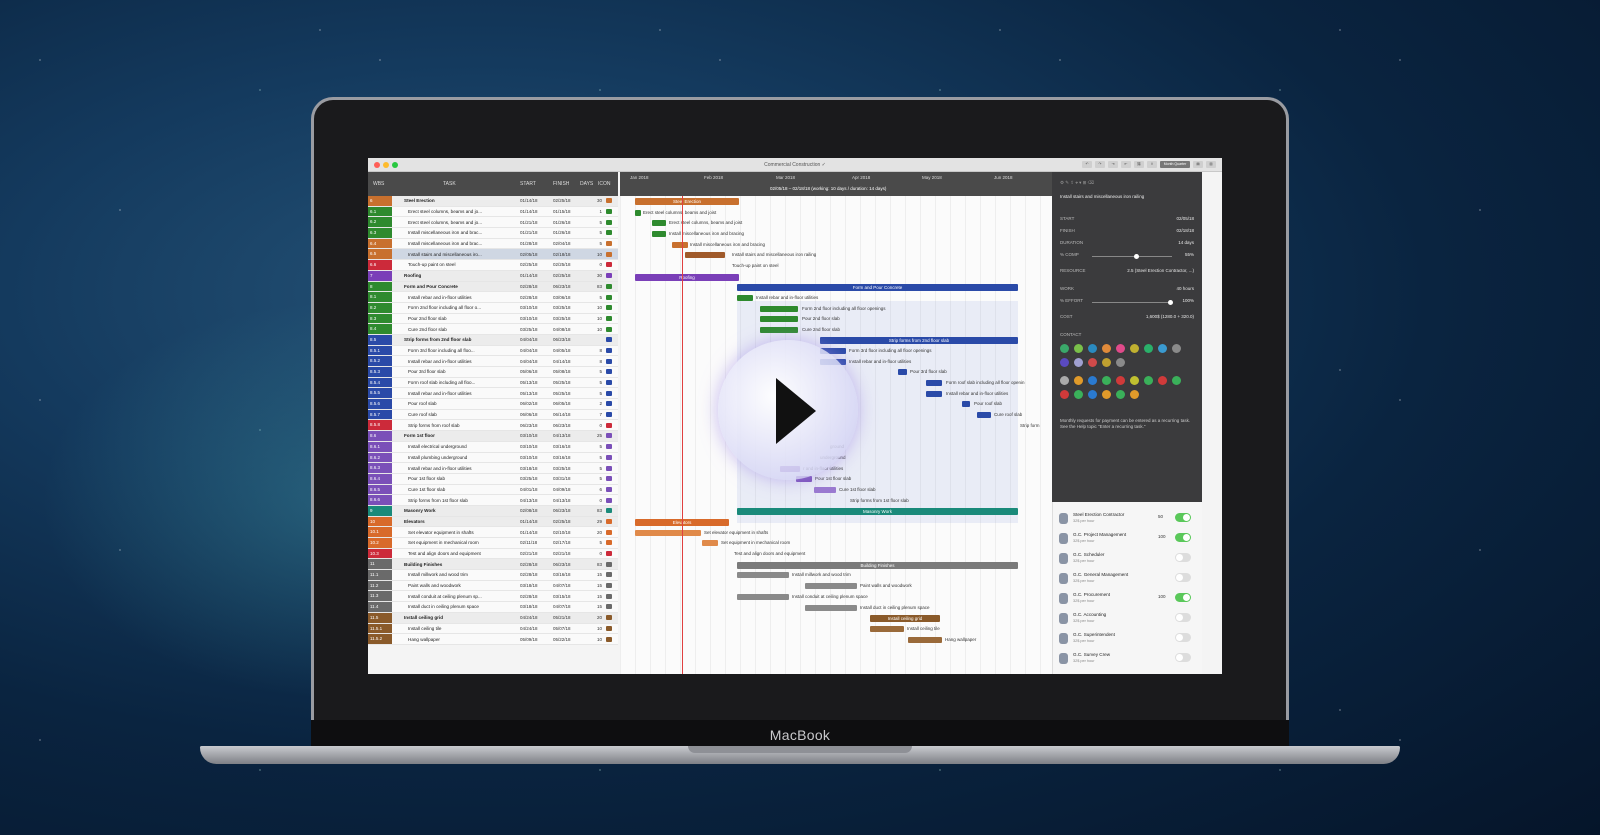 Image resolution: width=1600 pixels, height=835 pixels. I want to click on col-header-finish: FINISH, so click(561, 184).